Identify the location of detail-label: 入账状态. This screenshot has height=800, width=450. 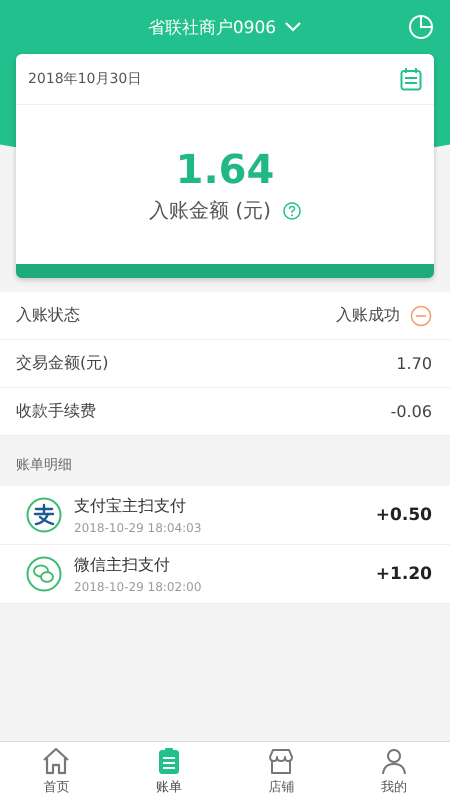
(48, 315).